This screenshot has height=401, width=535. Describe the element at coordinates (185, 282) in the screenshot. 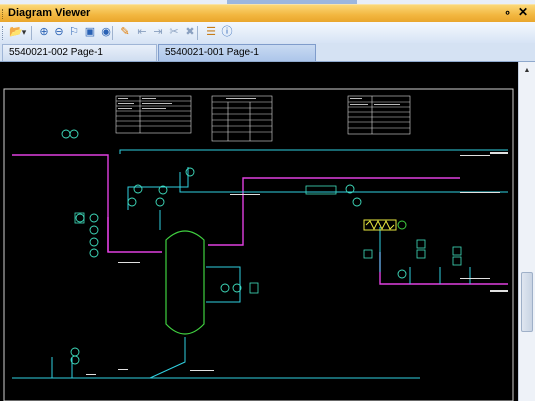

I see `vessel` at that location.